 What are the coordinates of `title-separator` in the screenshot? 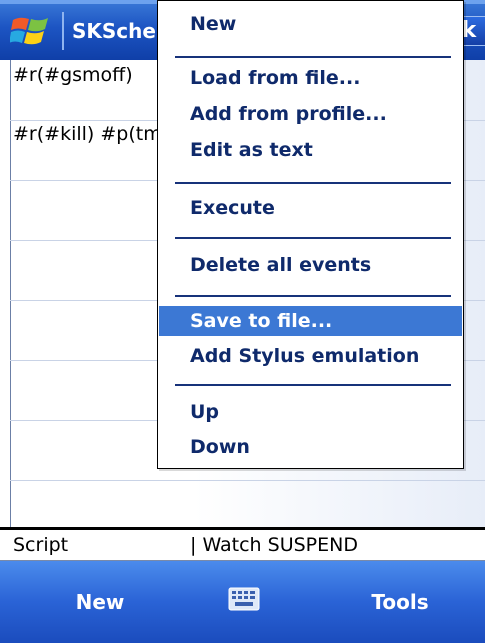 It's located at (63, 31).